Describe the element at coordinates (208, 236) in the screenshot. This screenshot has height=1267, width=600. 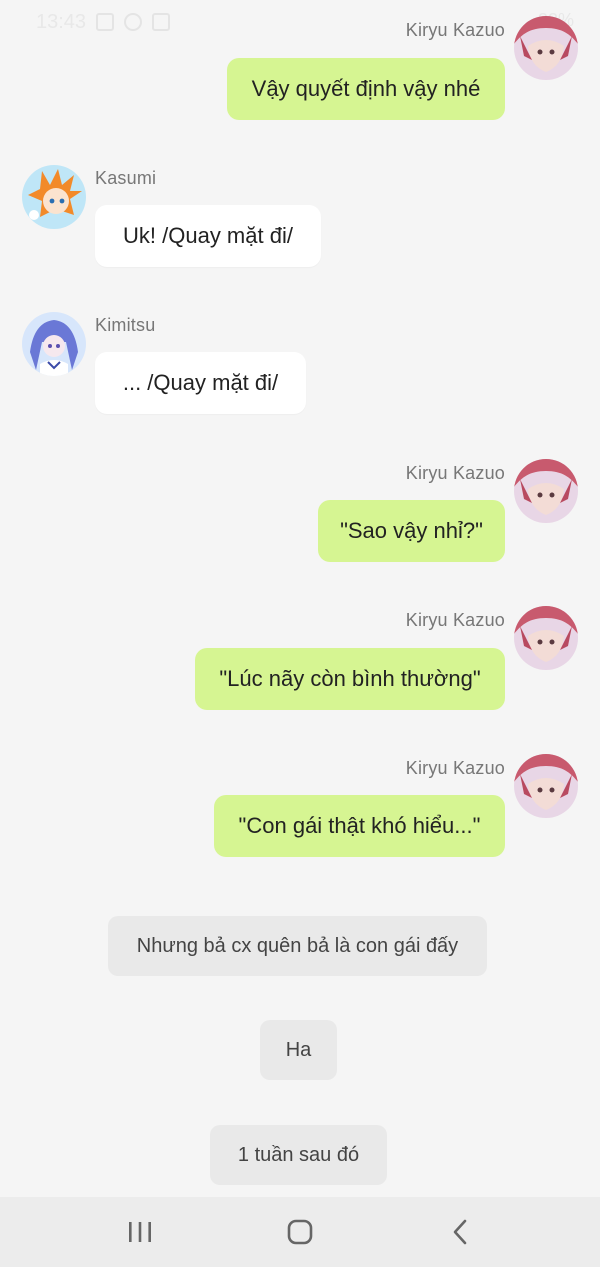
I see `message-bubble: Uk! /Quay mặt đi/` at that location.